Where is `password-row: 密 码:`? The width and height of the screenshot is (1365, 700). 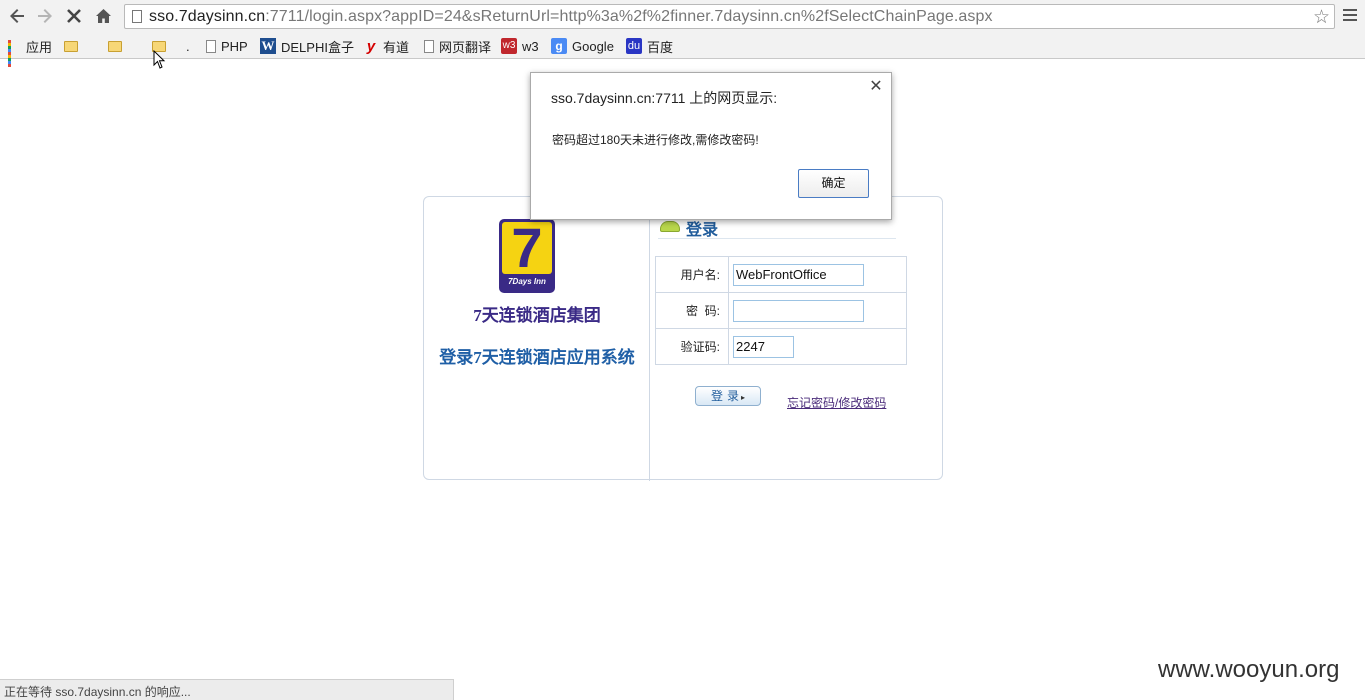
password-row: 密 码: is located at coordinates (781, 310).